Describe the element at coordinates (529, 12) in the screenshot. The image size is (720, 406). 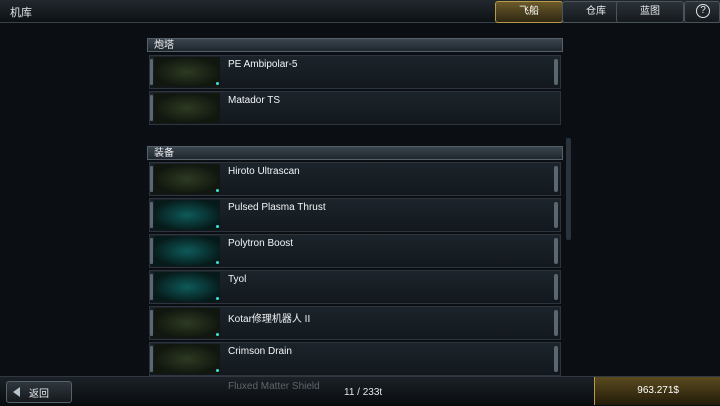
I see `tab-ships: 飞船` at that location.